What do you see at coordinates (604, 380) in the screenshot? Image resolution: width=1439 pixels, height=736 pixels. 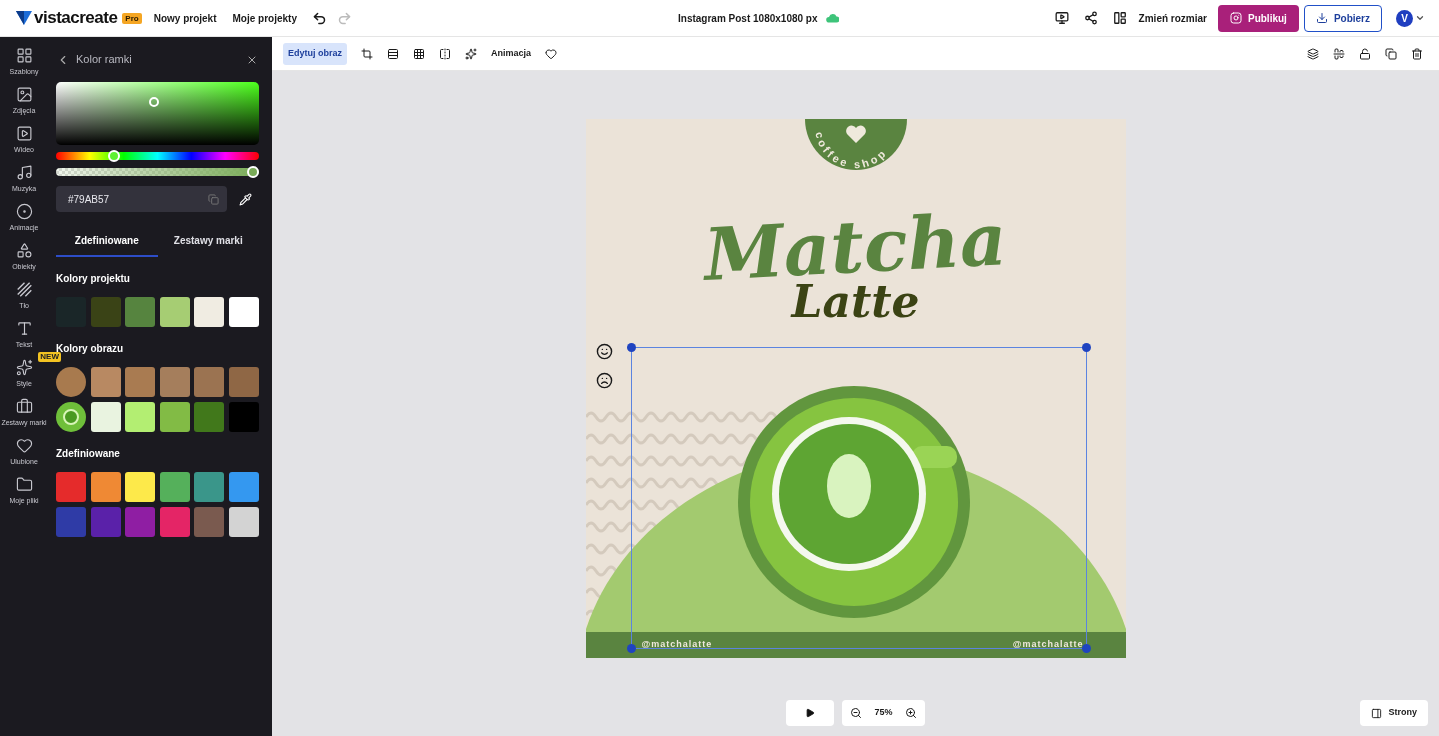 I see `frown-icon` at bounding box center [604, 380].